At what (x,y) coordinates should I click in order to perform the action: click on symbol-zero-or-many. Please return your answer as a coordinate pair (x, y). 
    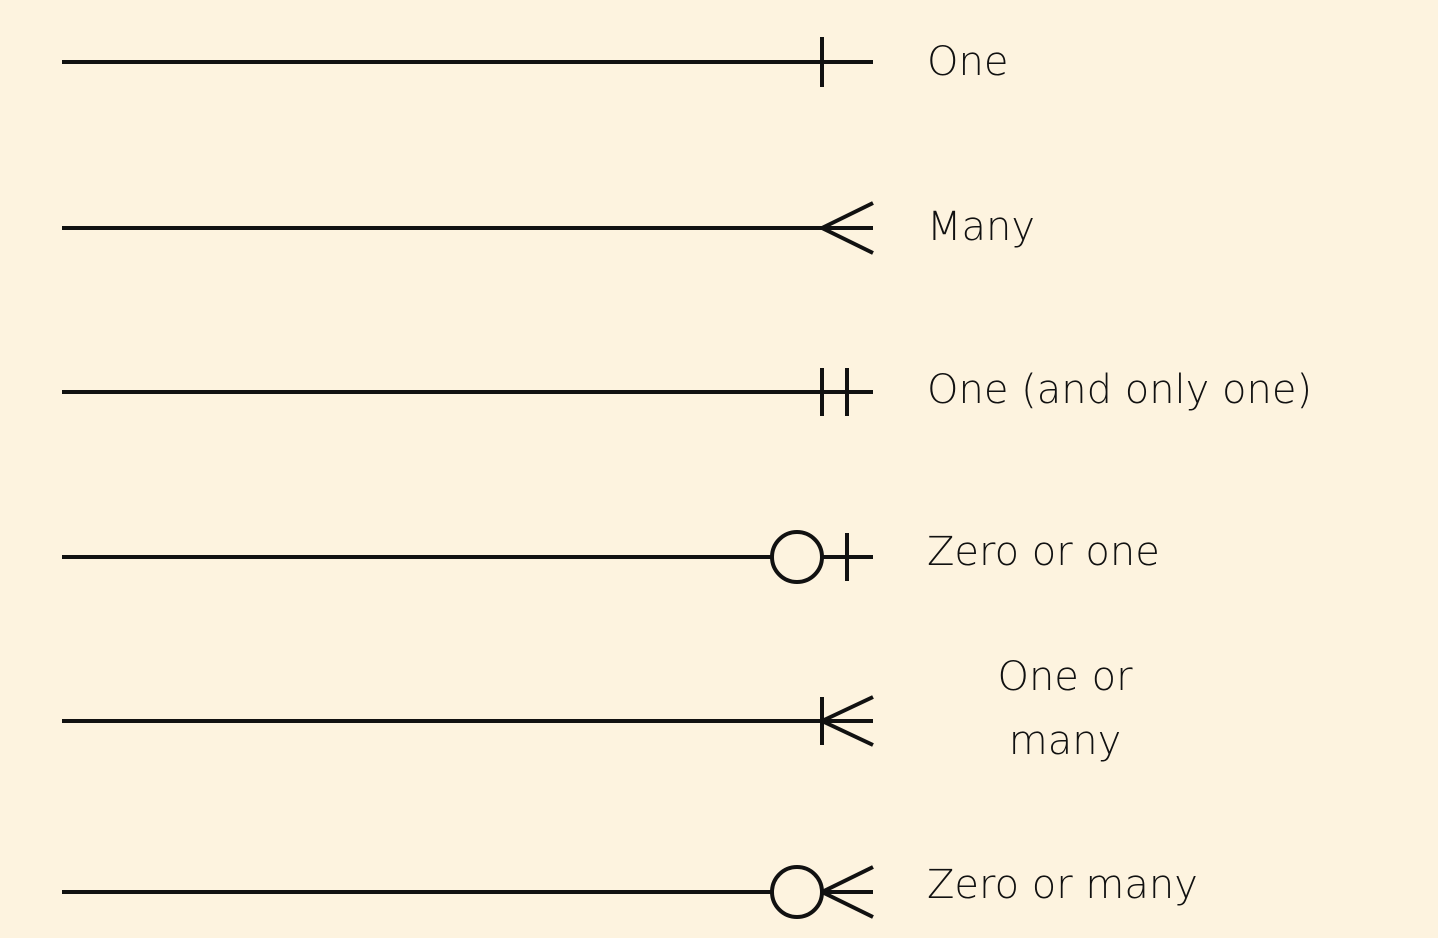
    Looking at the image, I should click on (468, 892).